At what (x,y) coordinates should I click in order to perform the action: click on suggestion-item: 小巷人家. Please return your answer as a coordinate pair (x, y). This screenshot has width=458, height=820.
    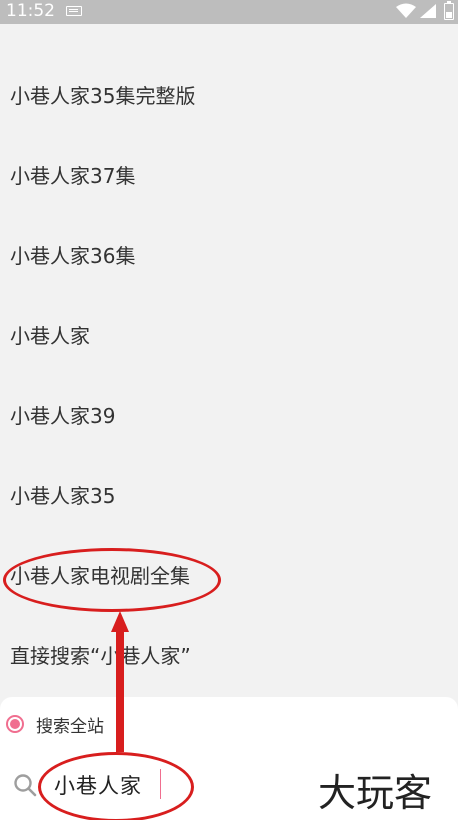
    Looking at the image, I should click on (229, 336).